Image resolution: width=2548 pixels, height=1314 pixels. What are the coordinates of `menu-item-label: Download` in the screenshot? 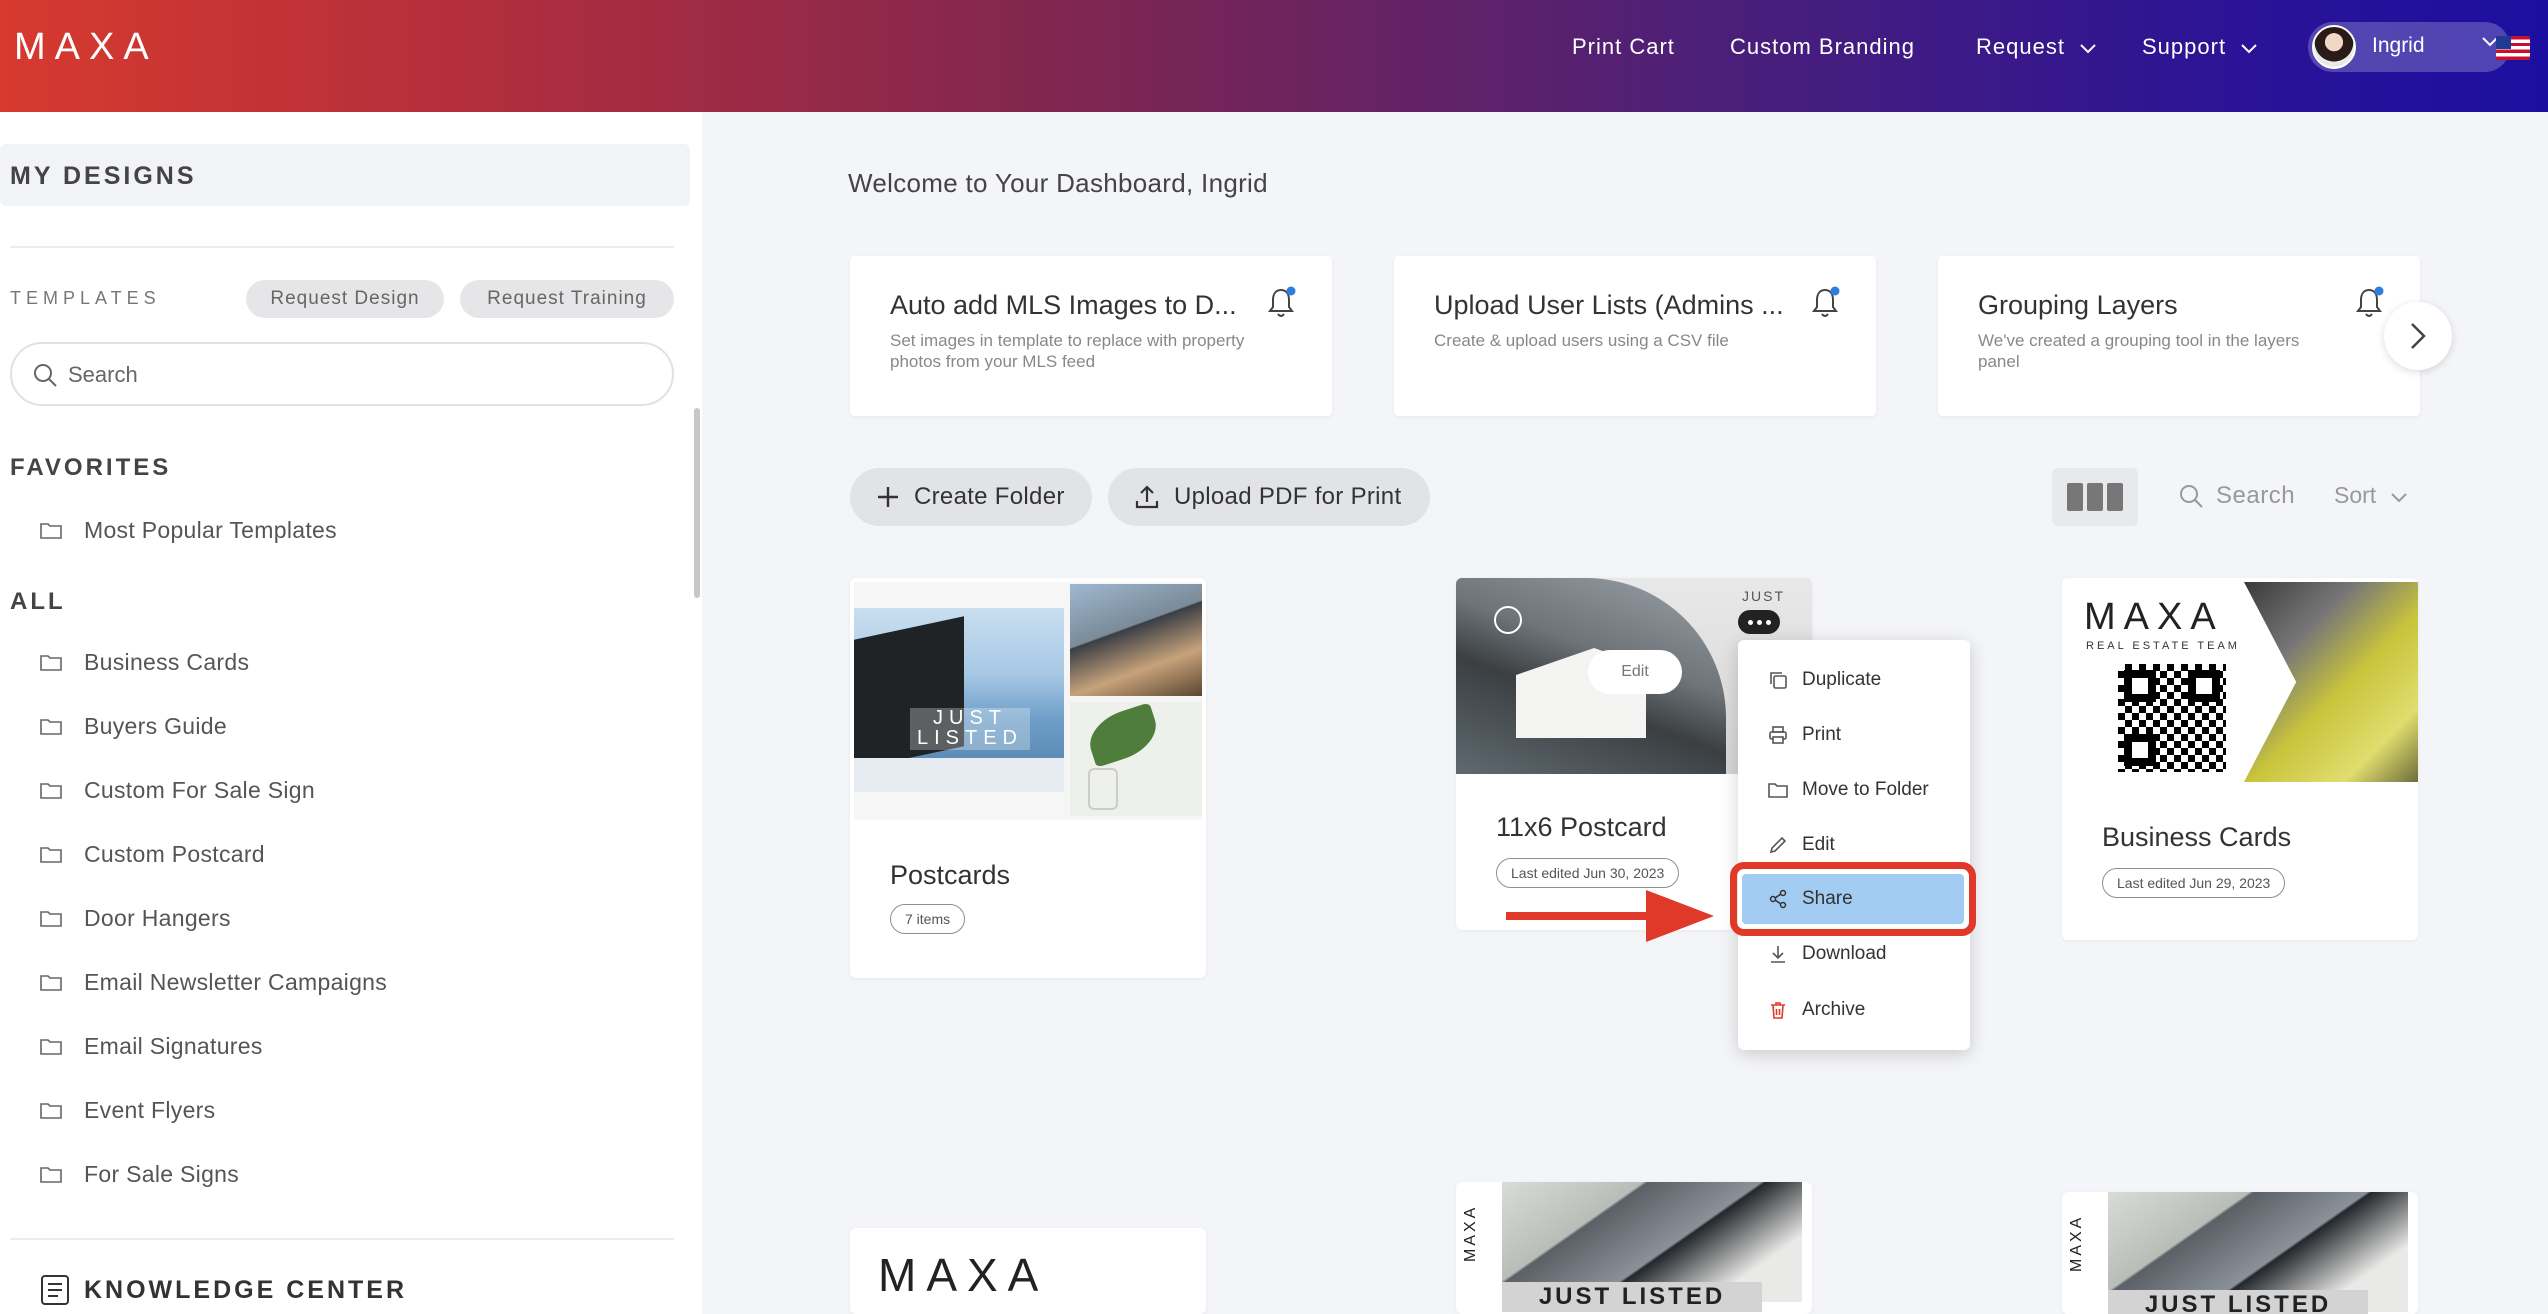 It's located at (1844, 953).